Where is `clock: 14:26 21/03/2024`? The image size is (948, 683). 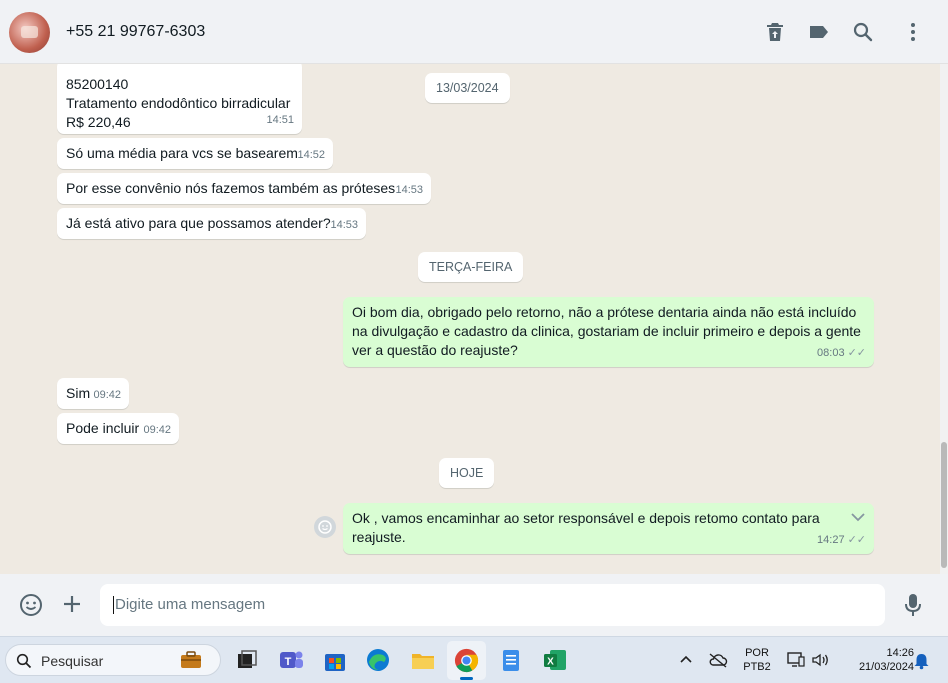
clock: 14:26 21/03/2024 is located at coordinates (875, 660).